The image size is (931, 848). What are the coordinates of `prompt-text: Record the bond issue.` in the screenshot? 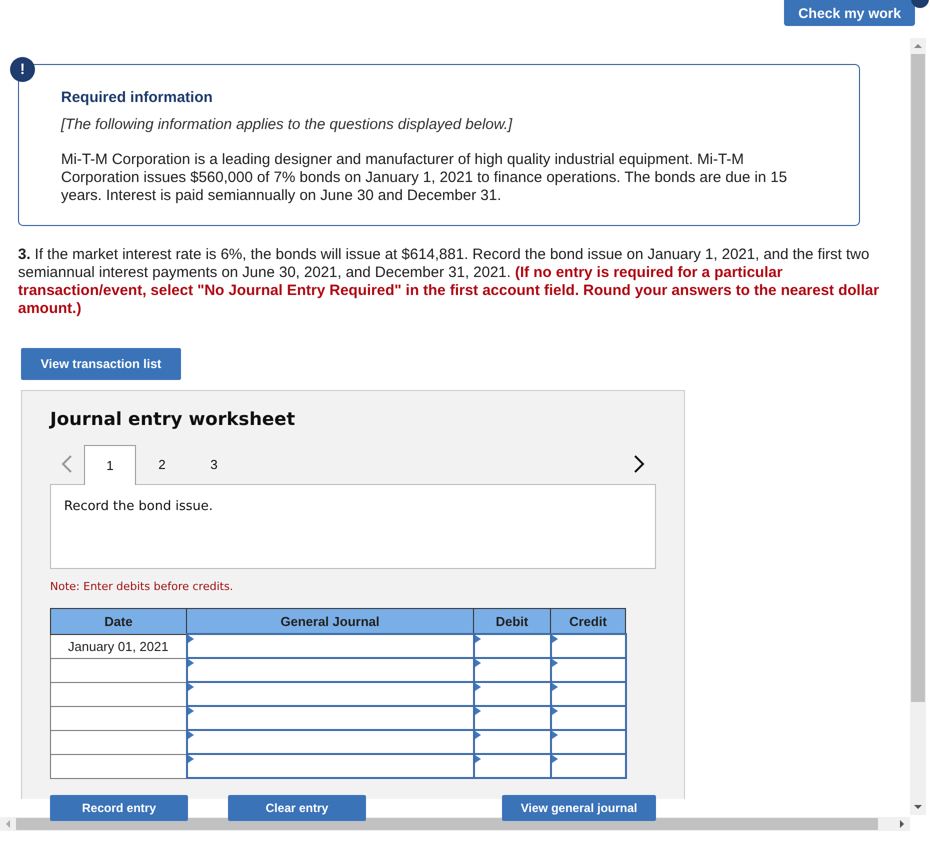 It's located at (353, 526).